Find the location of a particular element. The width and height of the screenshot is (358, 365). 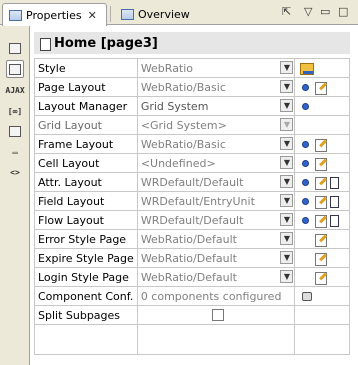

property-row-flow-layout: Flow Layout WRDefault/Default ▼ is located at coordinates (192, 220).